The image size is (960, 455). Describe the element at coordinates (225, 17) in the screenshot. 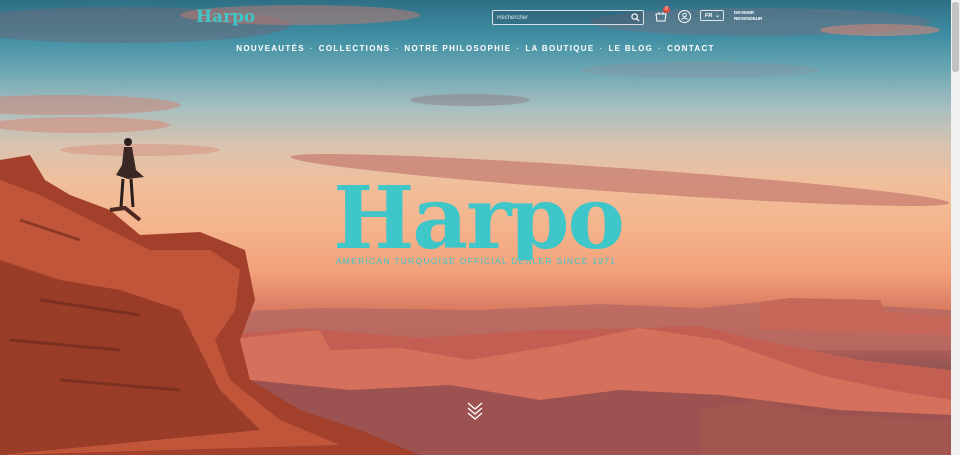

I see `header-logo: Harpo` at that location.